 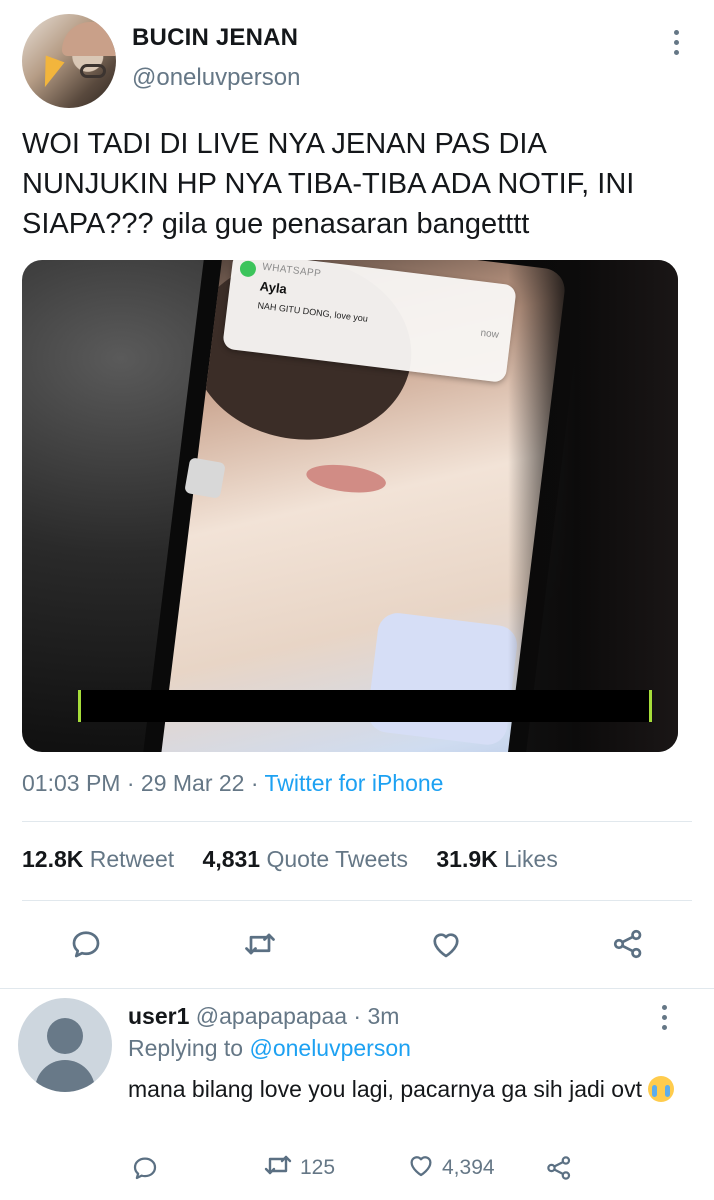 I want to click on crying-face-icon, so click(x=661, y=1089).